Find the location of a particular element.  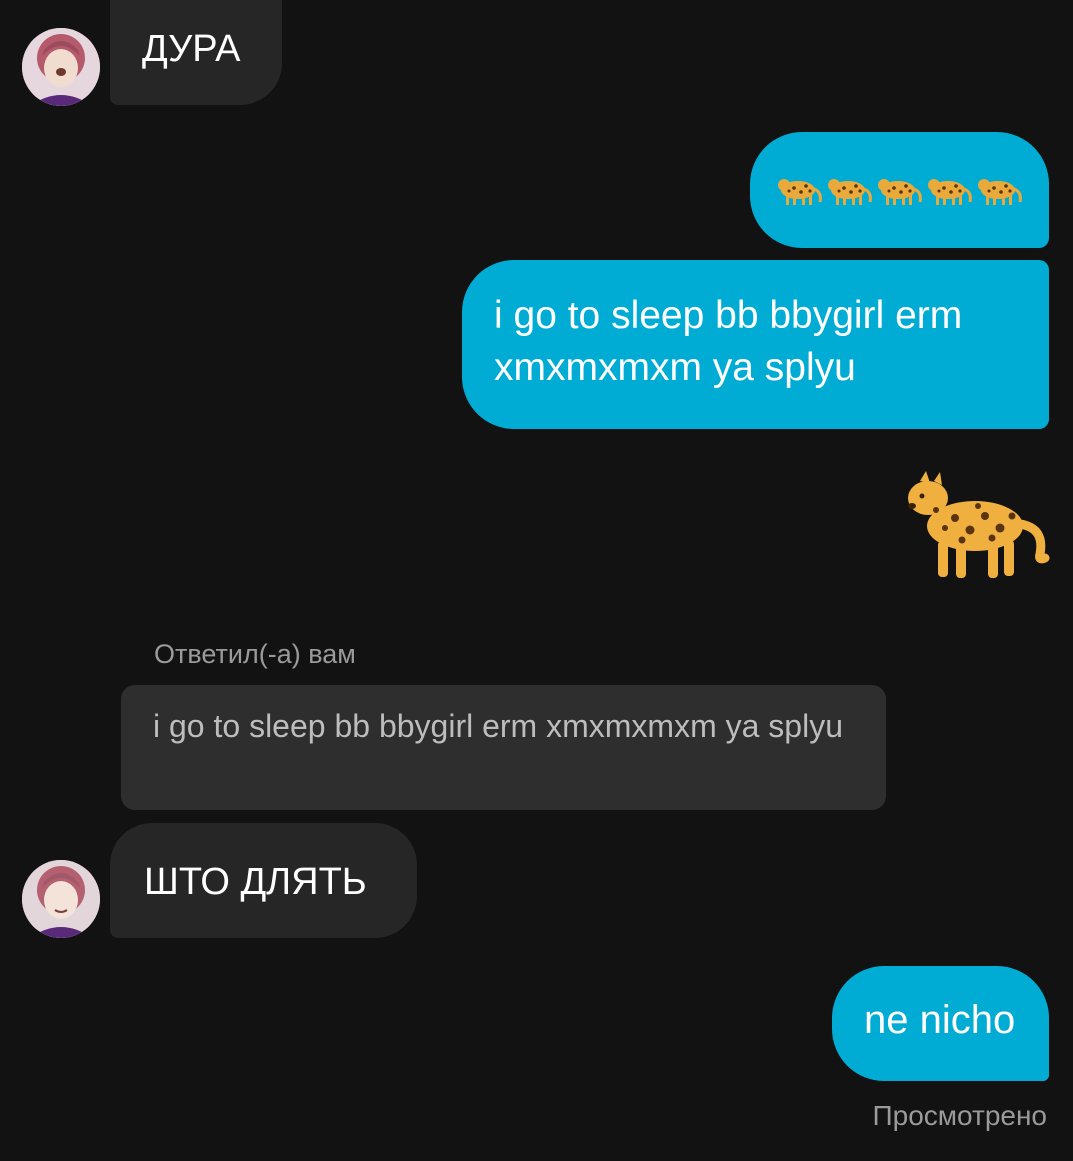

outgoing-message-bubble is located at coordinates (899, 190).